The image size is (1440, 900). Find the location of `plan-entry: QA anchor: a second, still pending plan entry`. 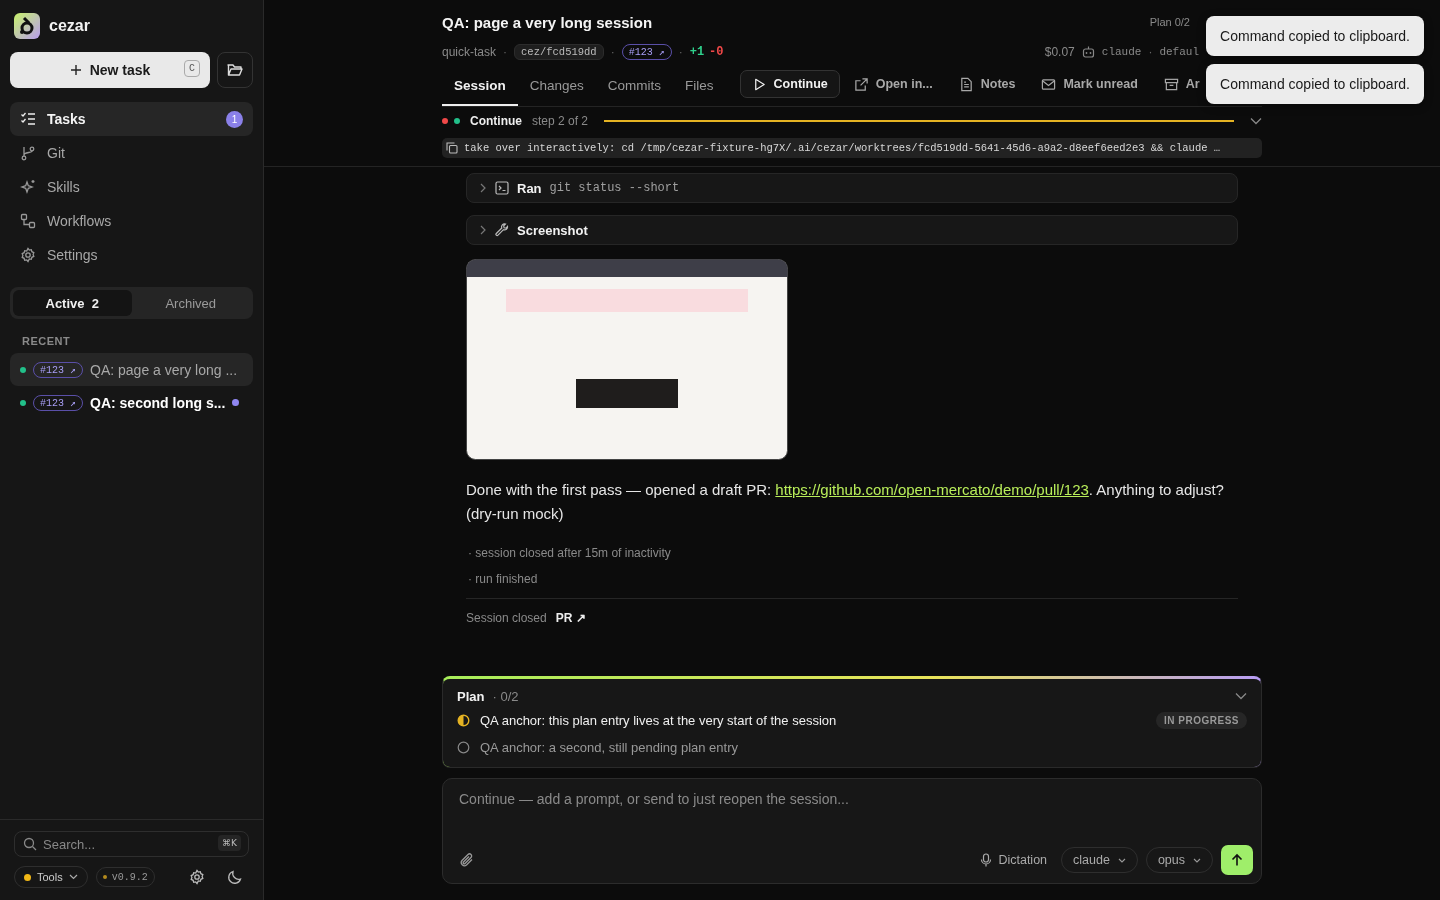

plan-entry: QA anchor: a second, still pending plan entry is located at coordinates (609, 747).